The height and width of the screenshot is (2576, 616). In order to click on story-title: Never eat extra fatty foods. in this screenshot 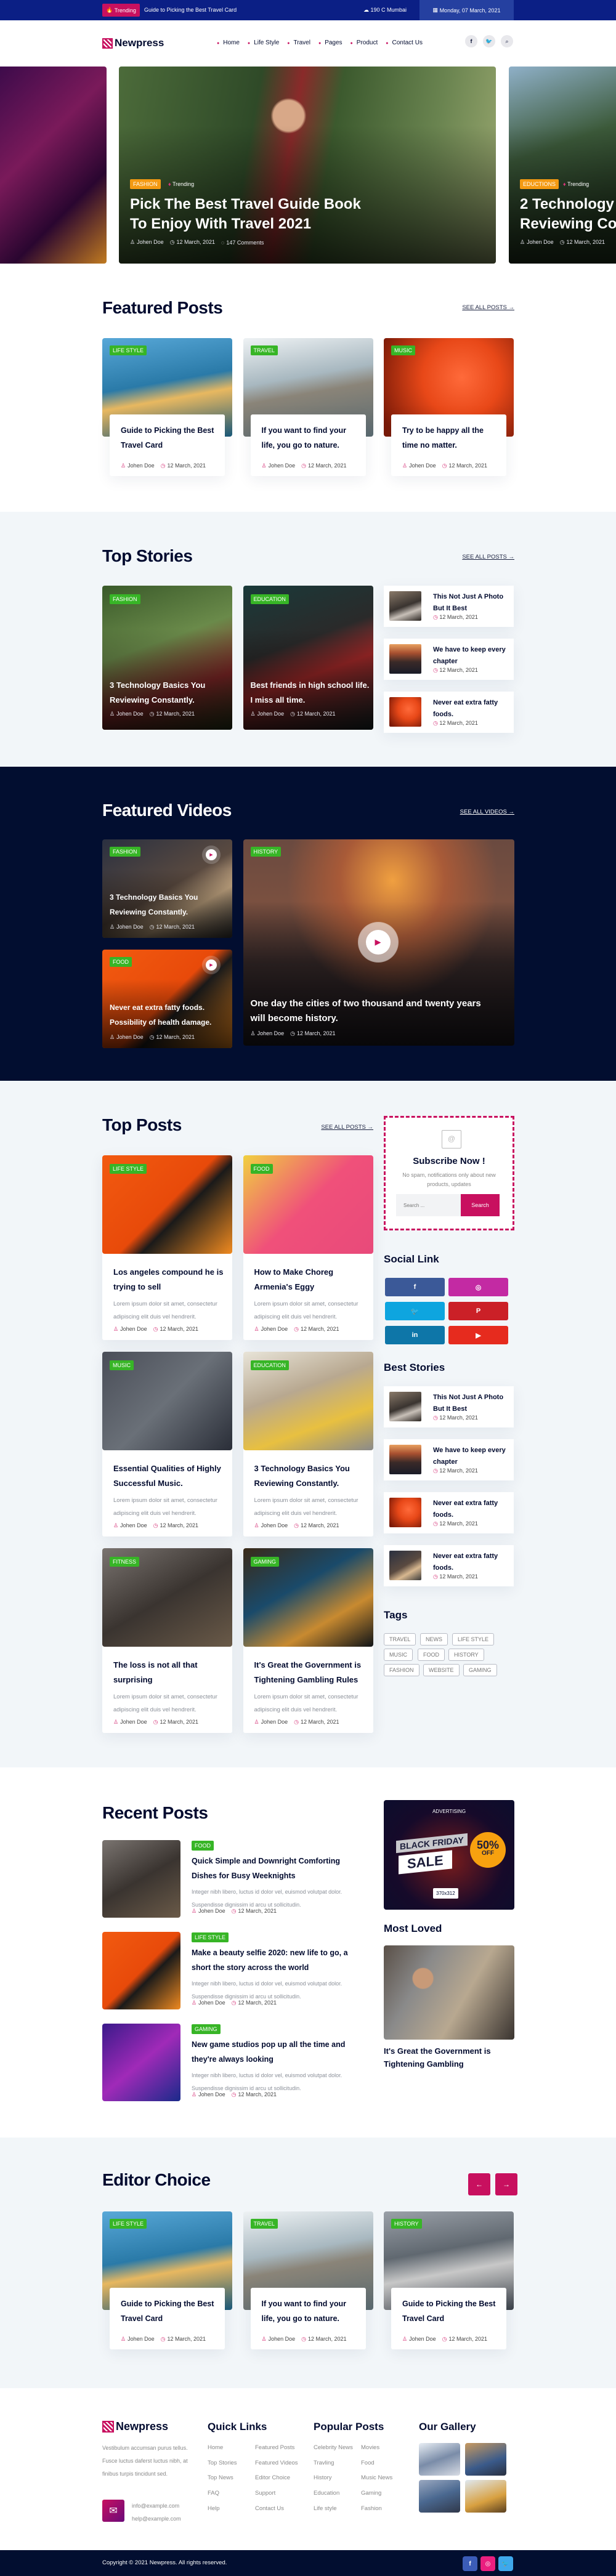, I will do `click(471, 1509)`.